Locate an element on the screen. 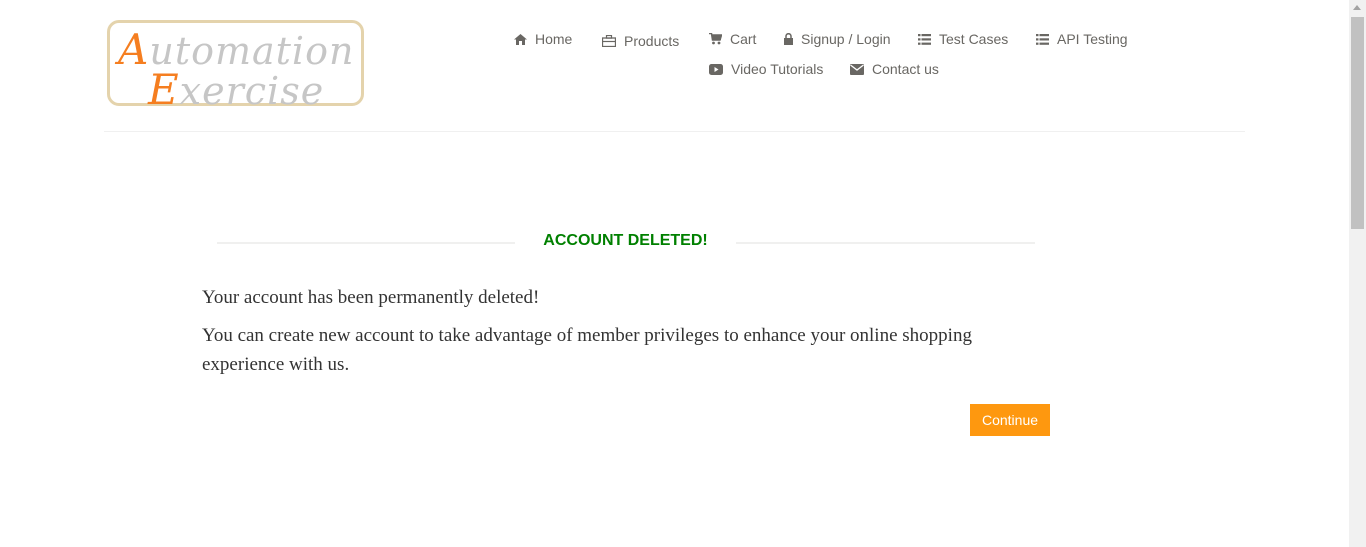  continue-button: Continue is located at coordinates (1010, 420).